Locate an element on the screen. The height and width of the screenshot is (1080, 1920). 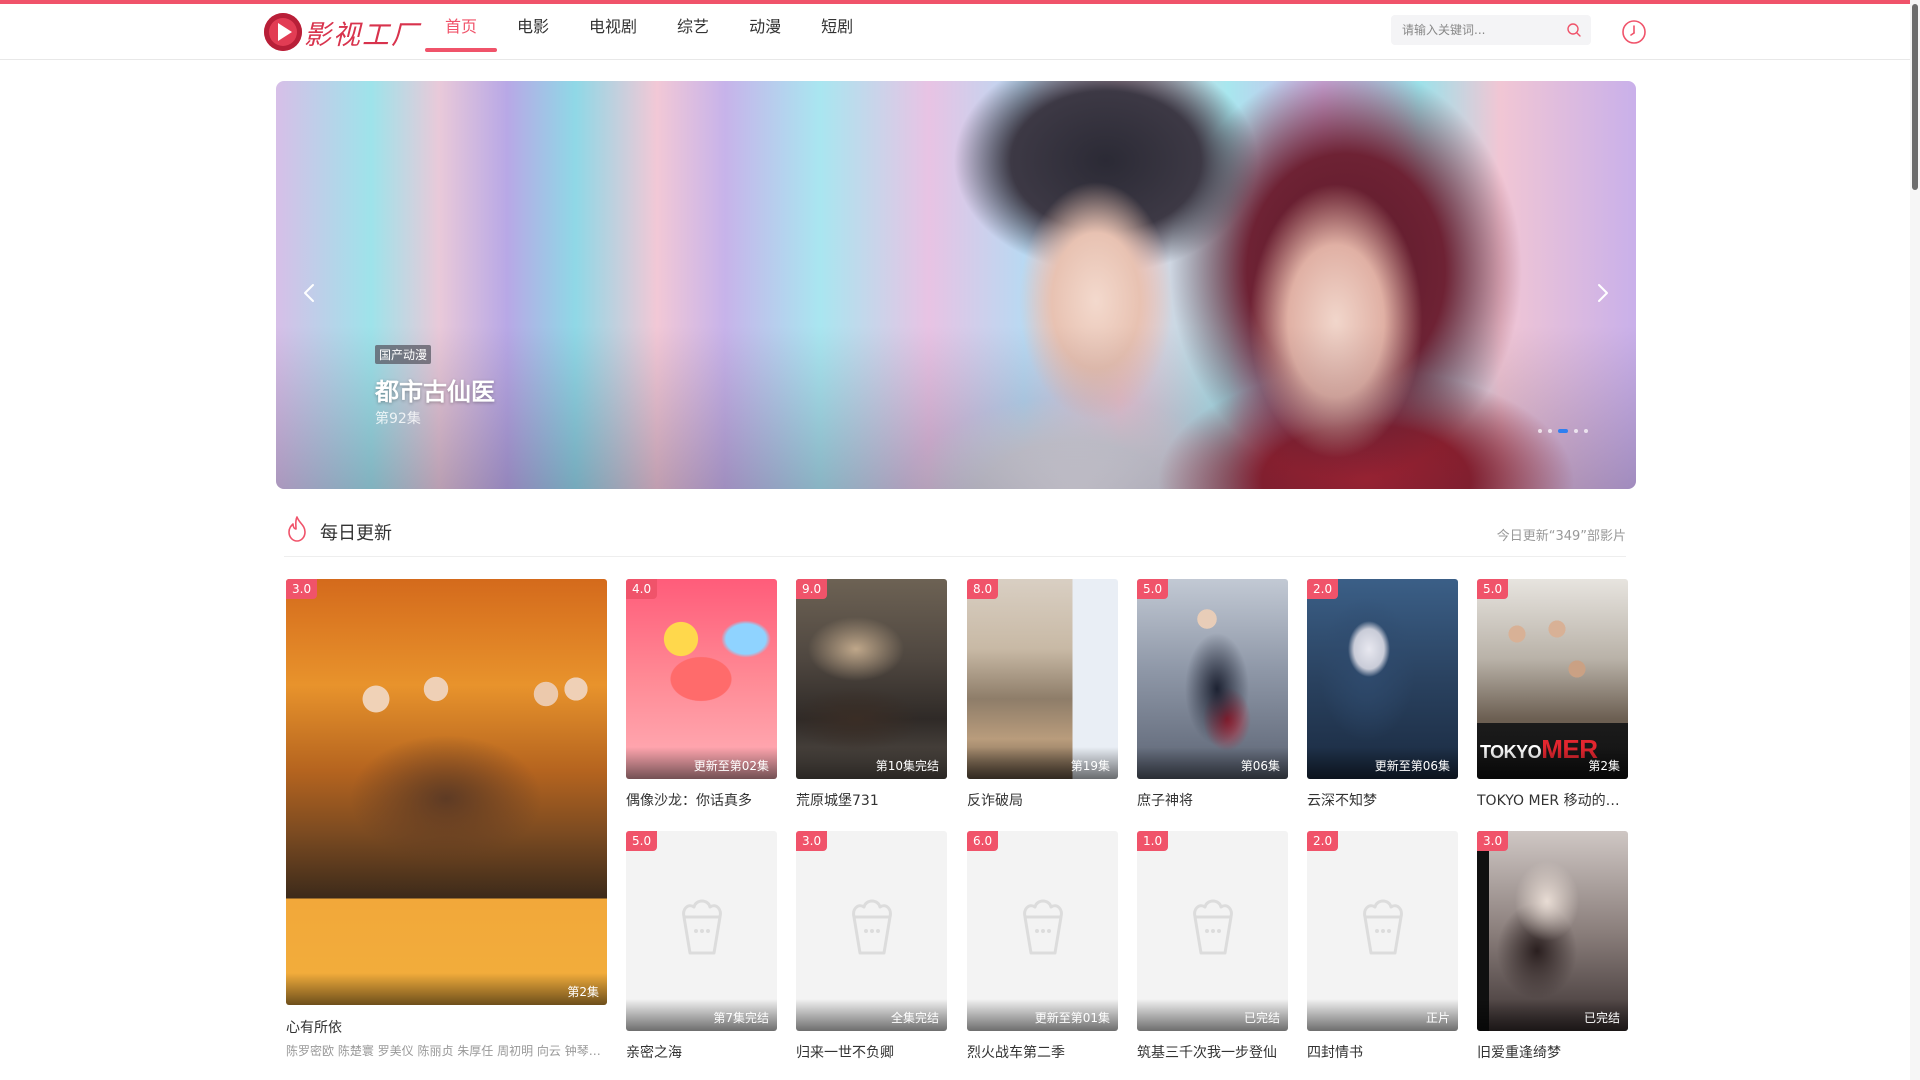
card-title: 烈火战车第二季 is located at coordinates (1042, 1052).